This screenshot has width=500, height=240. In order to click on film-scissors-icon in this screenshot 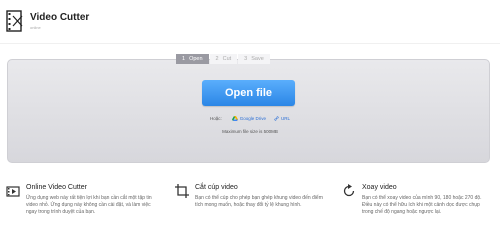, I will do `click(14, 21)`.